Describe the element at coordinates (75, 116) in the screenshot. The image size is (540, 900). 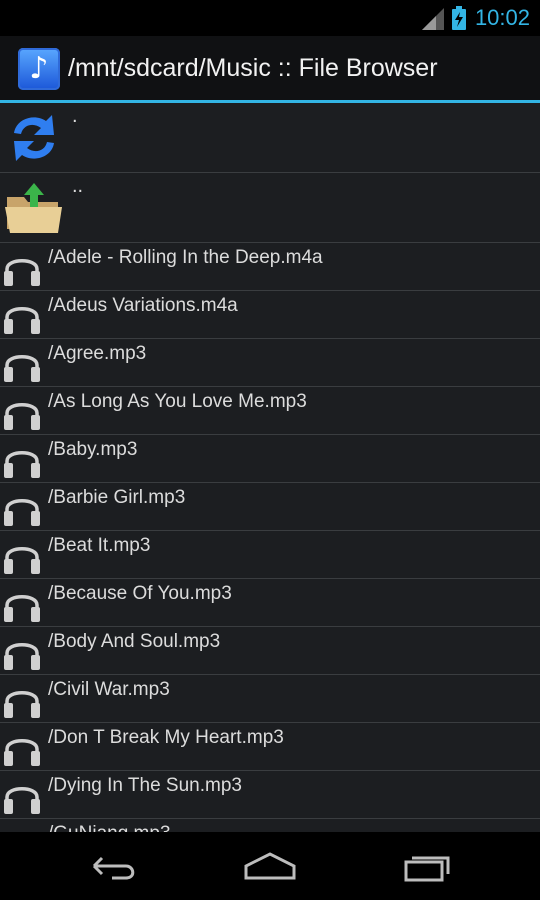
I see `list-item-label: .` at that location.